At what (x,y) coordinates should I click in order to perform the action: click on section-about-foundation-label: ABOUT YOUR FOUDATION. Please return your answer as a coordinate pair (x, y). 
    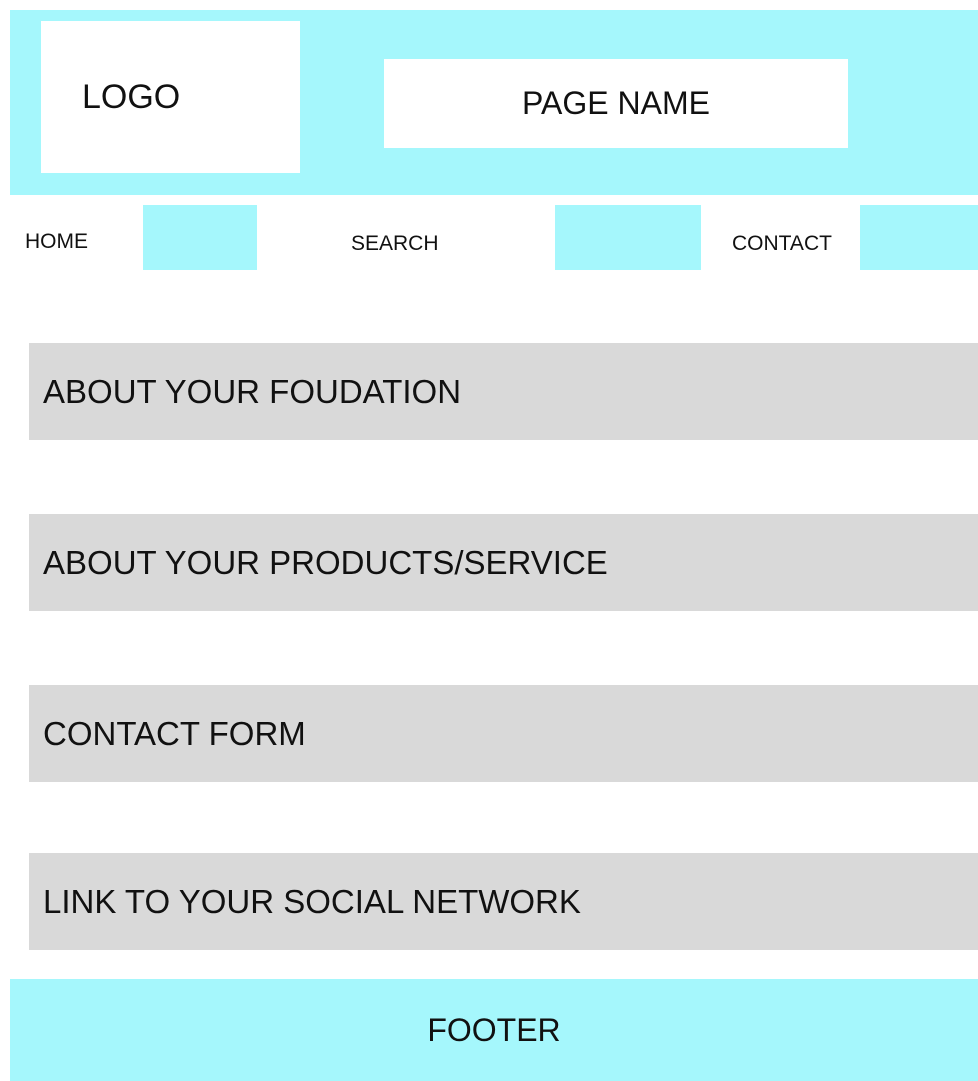
    Looking at the image, I should click on (252, 391).